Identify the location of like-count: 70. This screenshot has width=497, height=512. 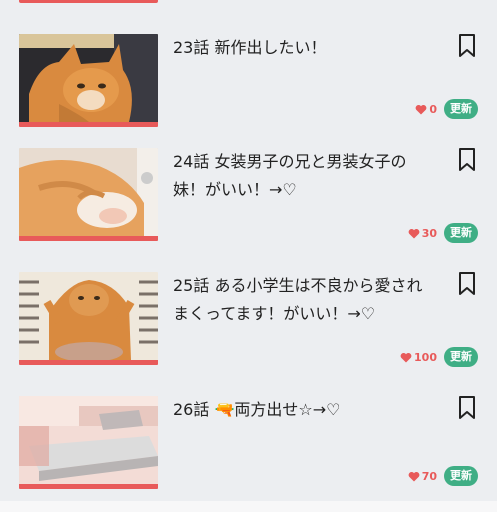
(422, 476).